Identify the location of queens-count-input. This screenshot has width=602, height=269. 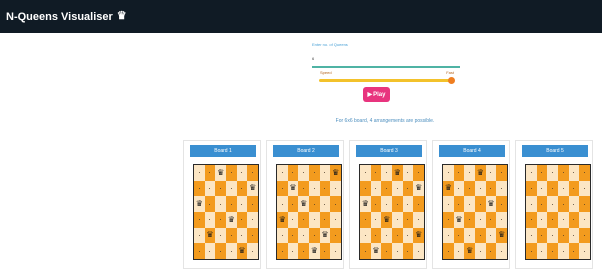
(386, 58).